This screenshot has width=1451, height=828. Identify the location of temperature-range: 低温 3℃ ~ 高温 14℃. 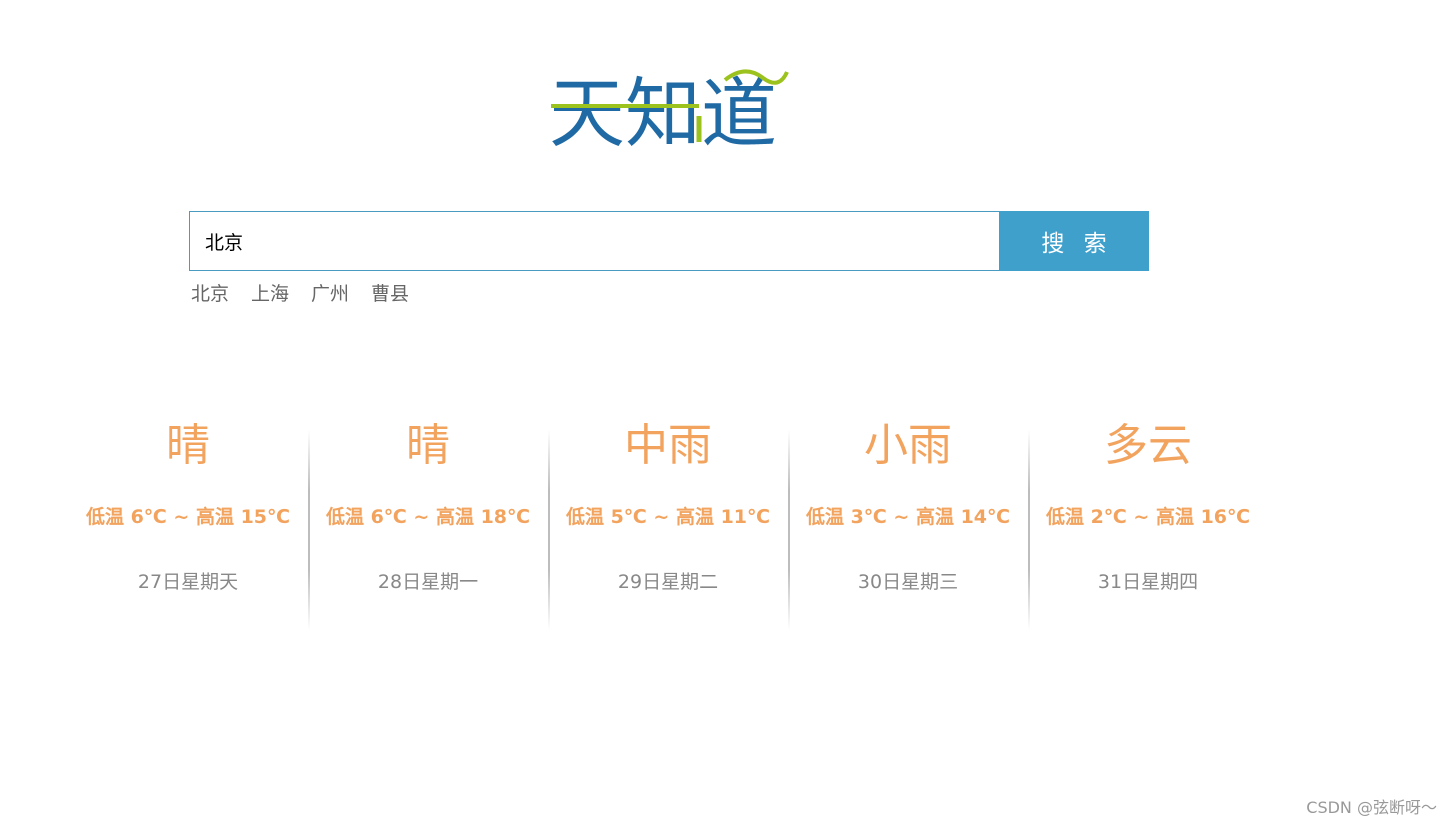
(908, 517).